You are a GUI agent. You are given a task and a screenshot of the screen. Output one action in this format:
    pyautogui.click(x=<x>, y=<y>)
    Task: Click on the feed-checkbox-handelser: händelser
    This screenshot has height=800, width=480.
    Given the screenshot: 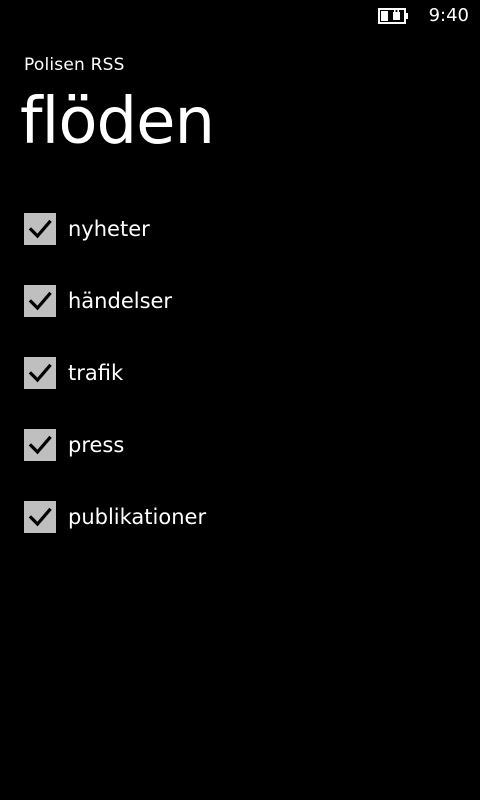 What is the action you would take?
    pyautogui.click(x=240, y=304)
    